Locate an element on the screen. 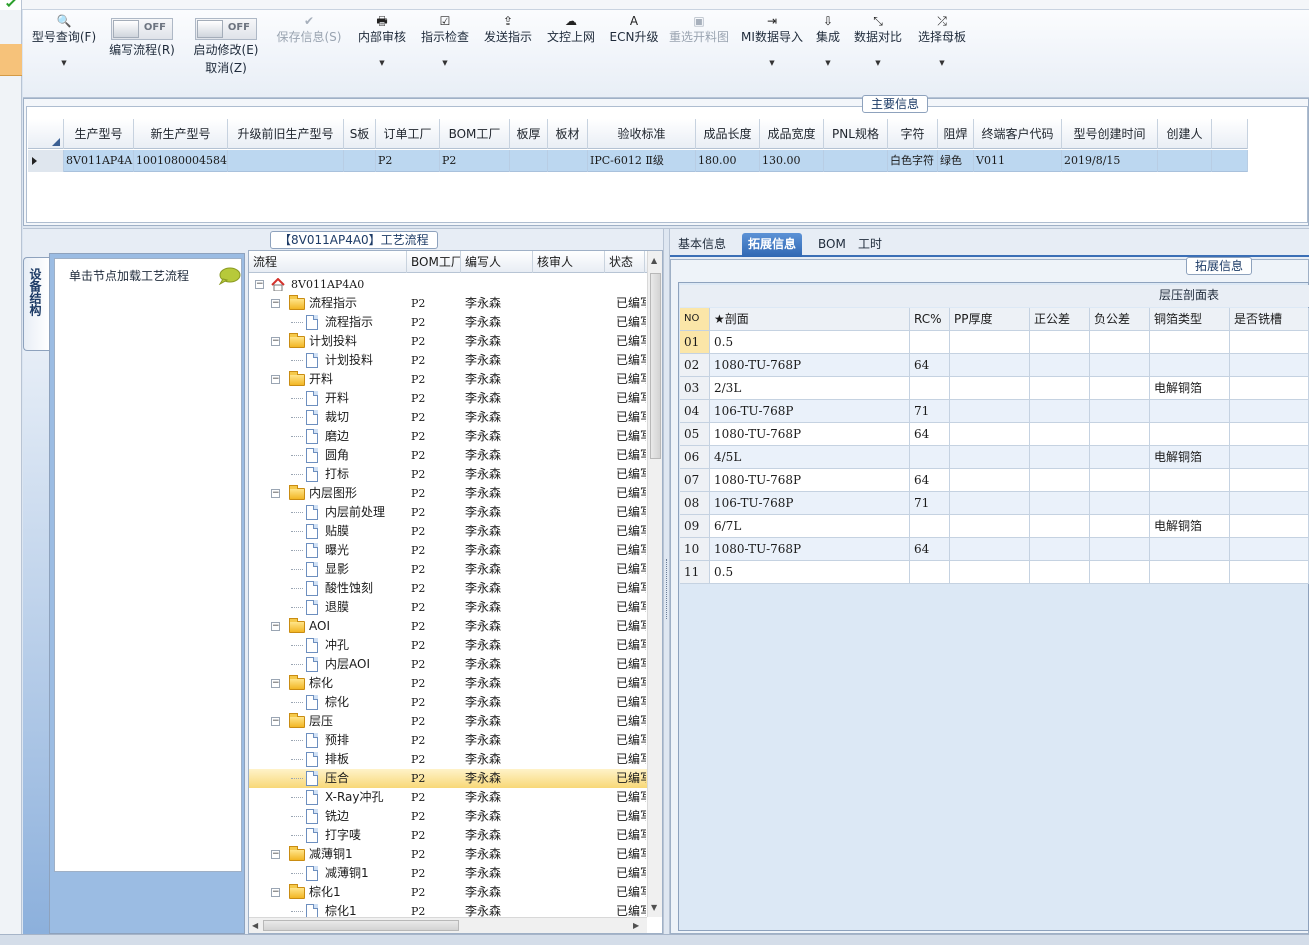  left-nav-active-item is located at coordinates (11, 60).